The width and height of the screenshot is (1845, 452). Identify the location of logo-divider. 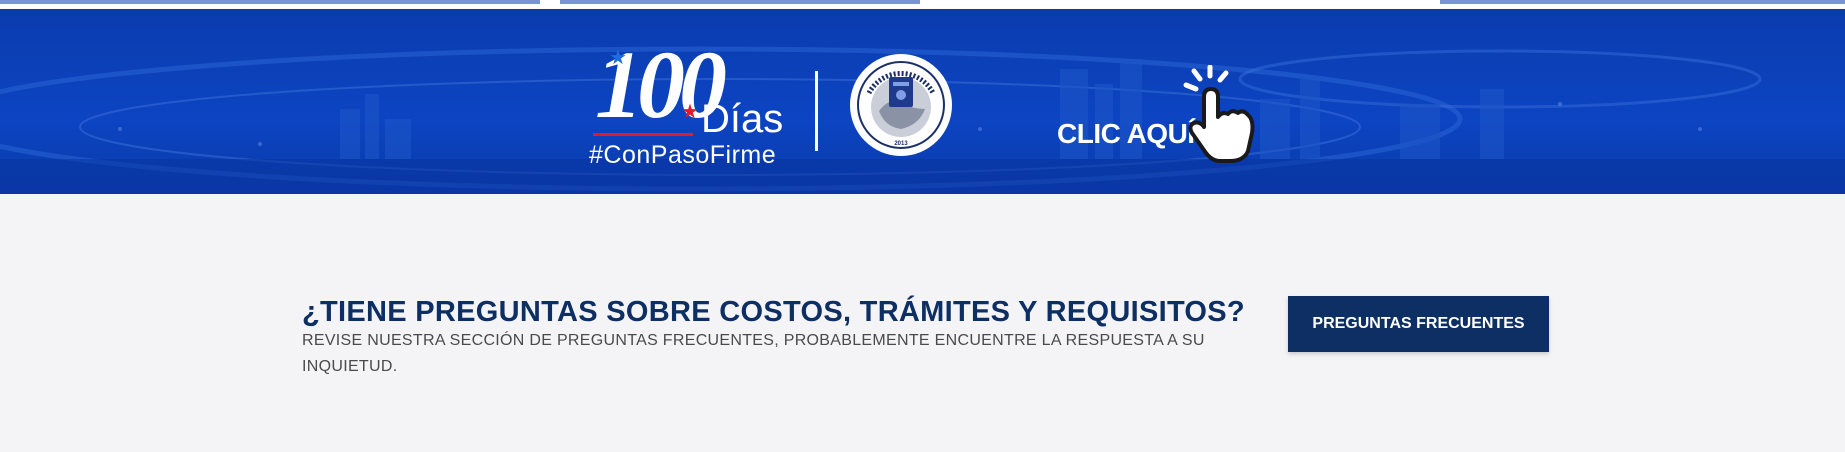
(816, 111).